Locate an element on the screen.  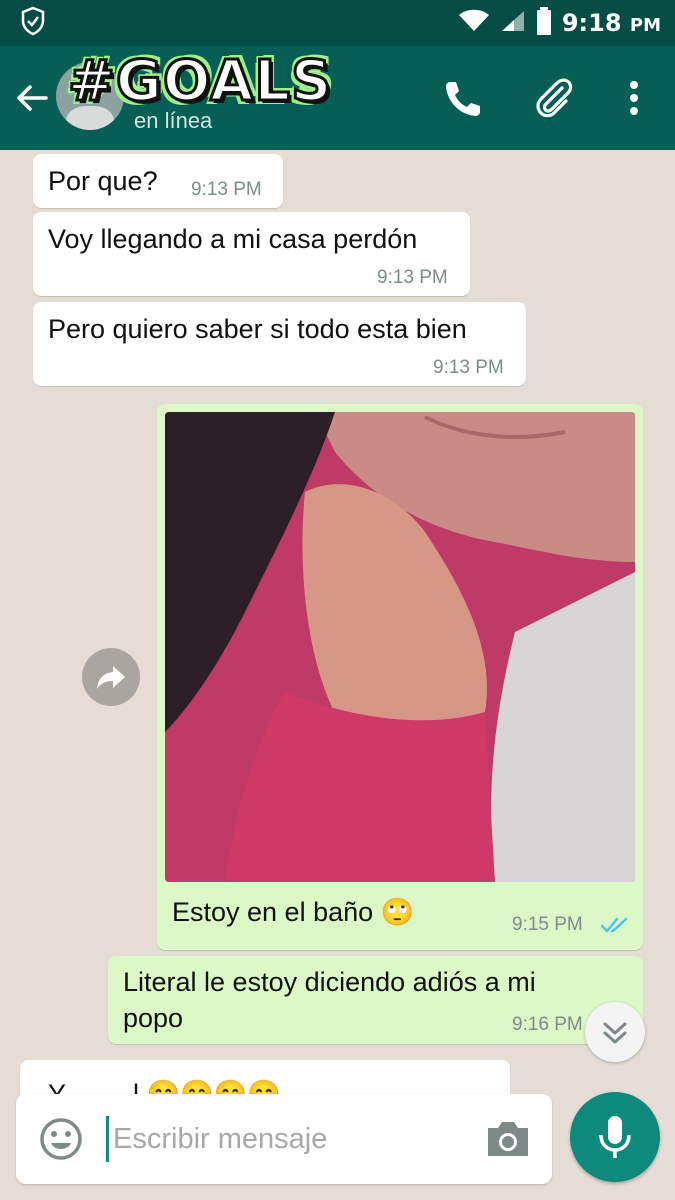
scroll-to-bottom-button is located at coordinates (615, 1032).